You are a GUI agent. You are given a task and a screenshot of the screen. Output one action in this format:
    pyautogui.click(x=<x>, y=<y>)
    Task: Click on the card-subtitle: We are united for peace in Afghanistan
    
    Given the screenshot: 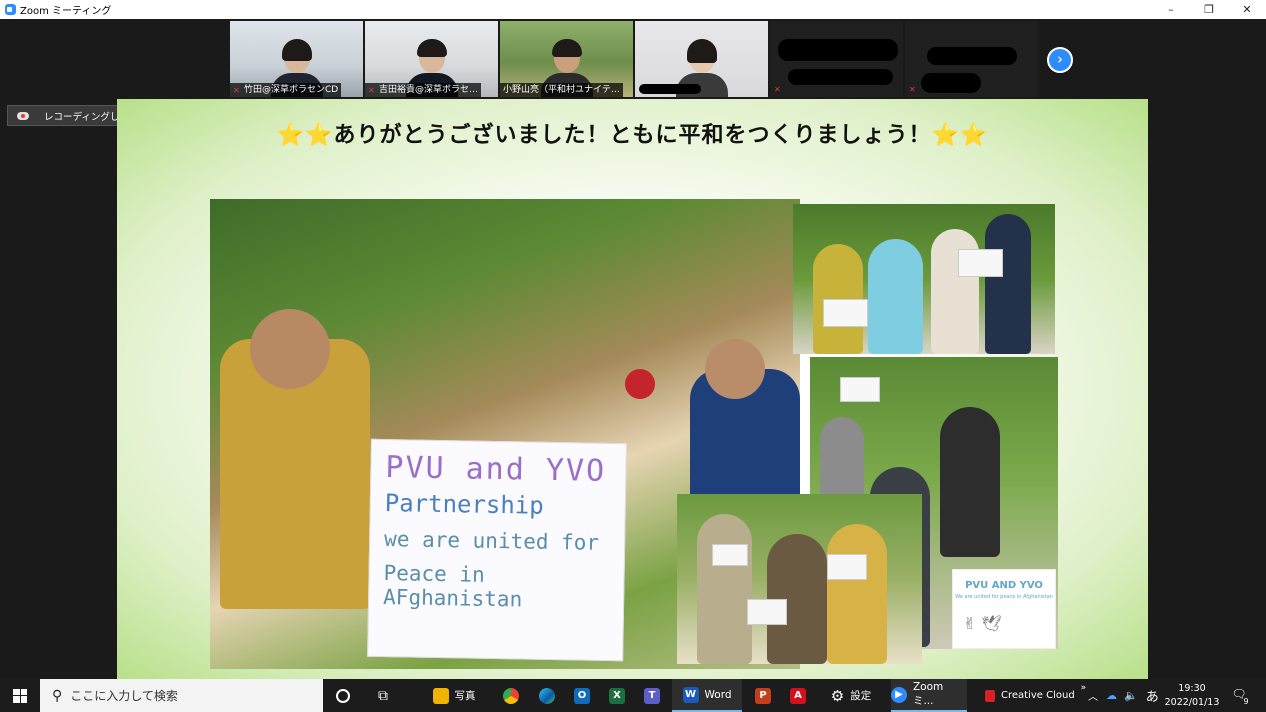 What is the action you would take?
    pyautogui.click(x=1004, y=597)
    